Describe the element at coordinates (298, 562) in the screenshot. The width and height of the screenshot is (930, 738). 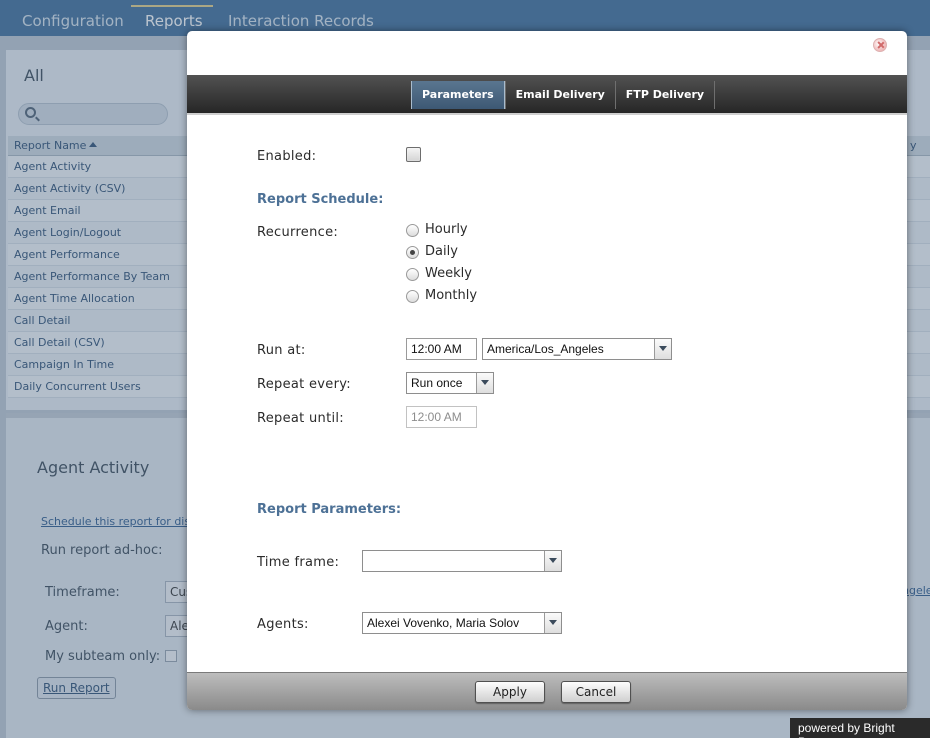
I see `time-frame-label: Time frame:` at that location.